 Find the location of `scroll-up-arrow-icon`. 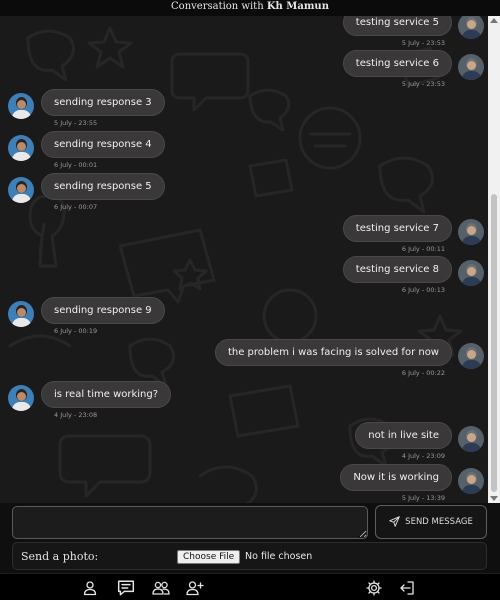

scroll-up-arrow-icon is located at coordinates (494, 20).